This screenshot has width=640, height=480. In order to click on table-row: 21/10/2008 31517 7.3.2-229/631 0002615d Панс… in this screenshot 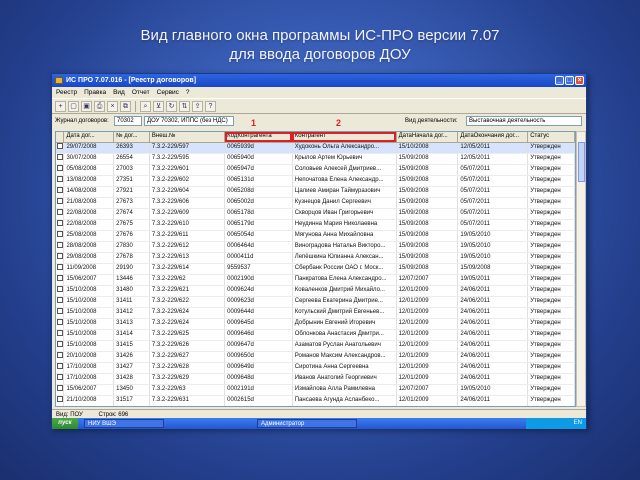, I will do `click(315, 400)`.